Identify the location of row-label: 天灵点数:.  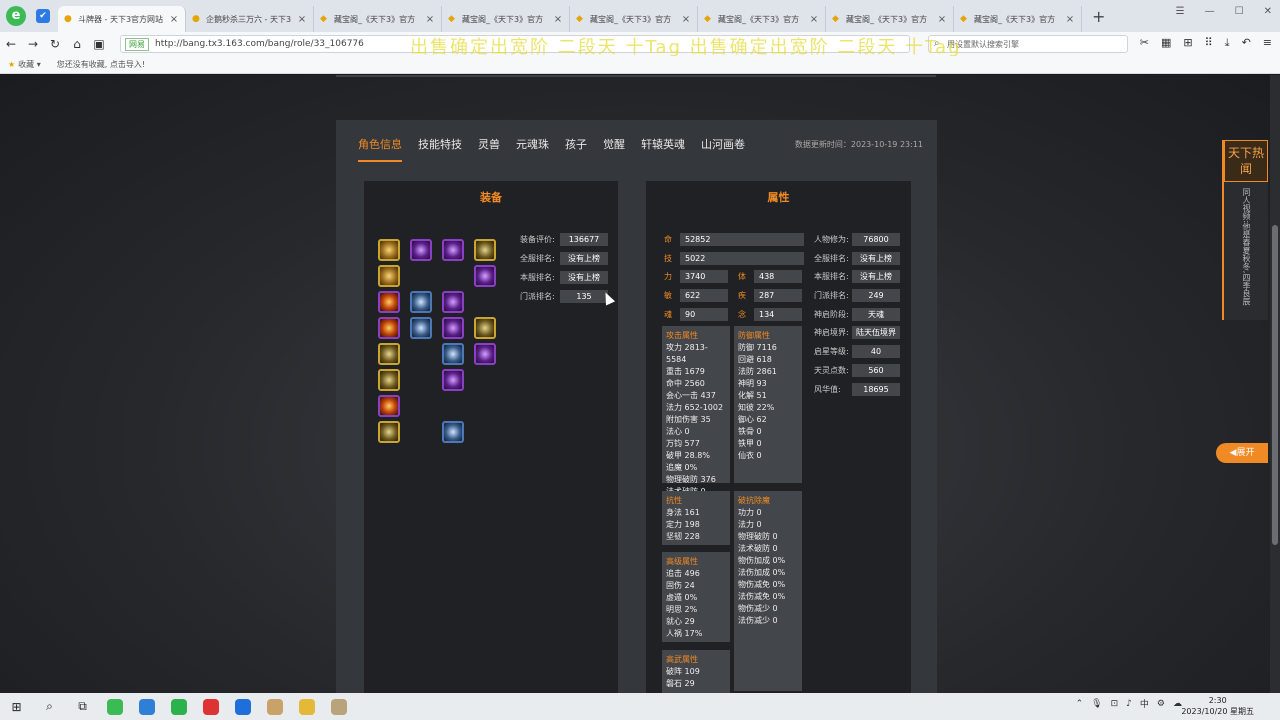
(831, 370).